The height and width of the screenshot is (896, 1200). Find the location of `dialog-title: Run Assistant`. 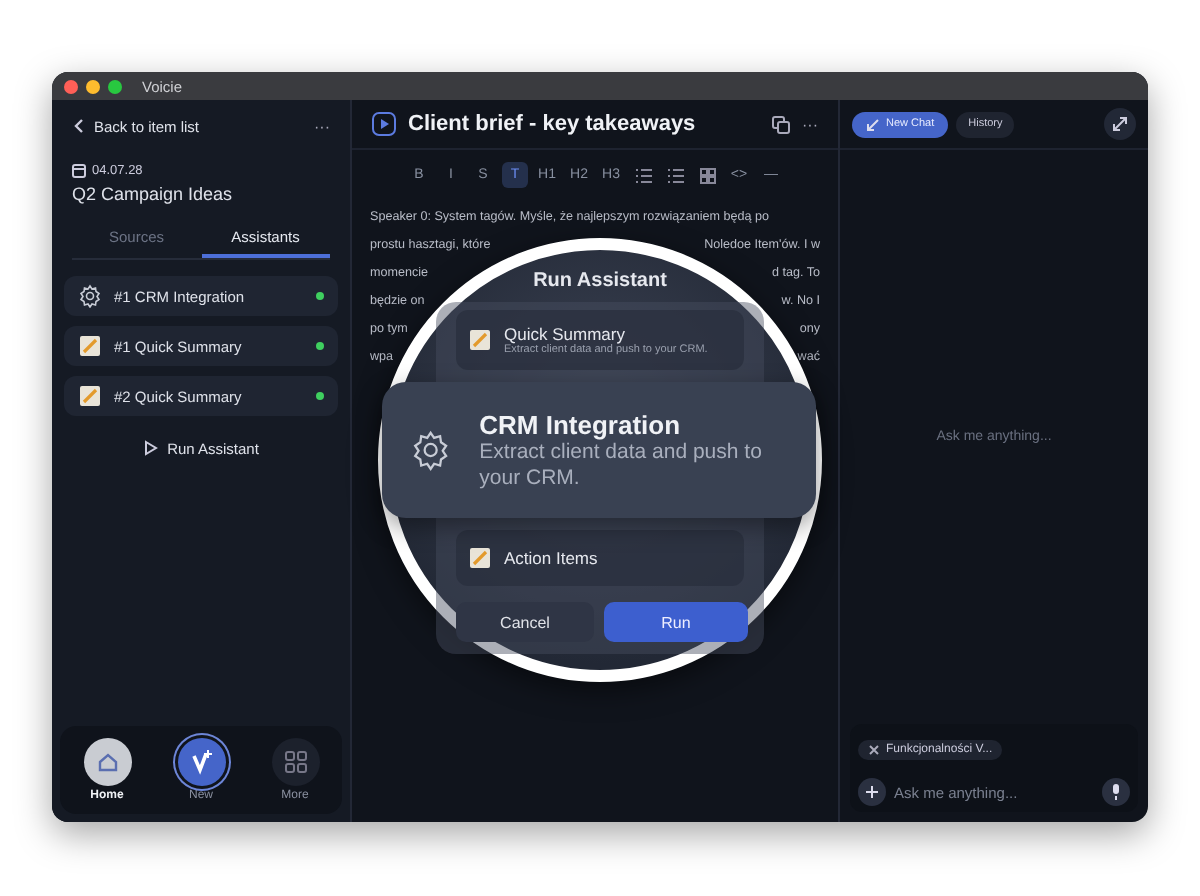

dialog-title: Run Assistant is located at coordinates (600, 281).